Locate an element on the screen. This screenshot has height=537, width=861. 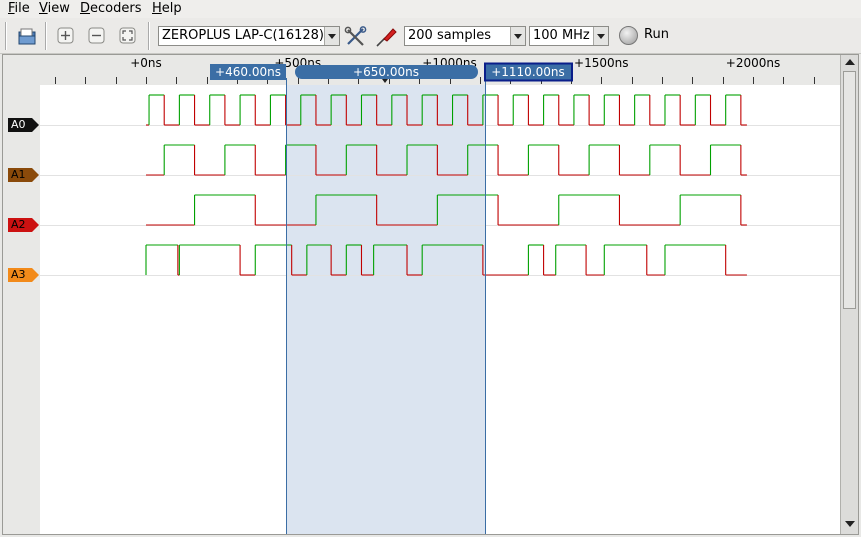
ruler-tick-label: +1500ns is located at coordinates (601, 63).